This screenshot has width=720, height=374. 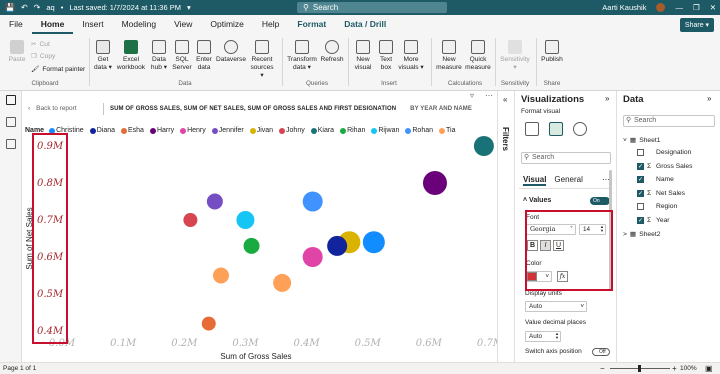 I want to click on data-hub-icon, so click(x=159, y=47).